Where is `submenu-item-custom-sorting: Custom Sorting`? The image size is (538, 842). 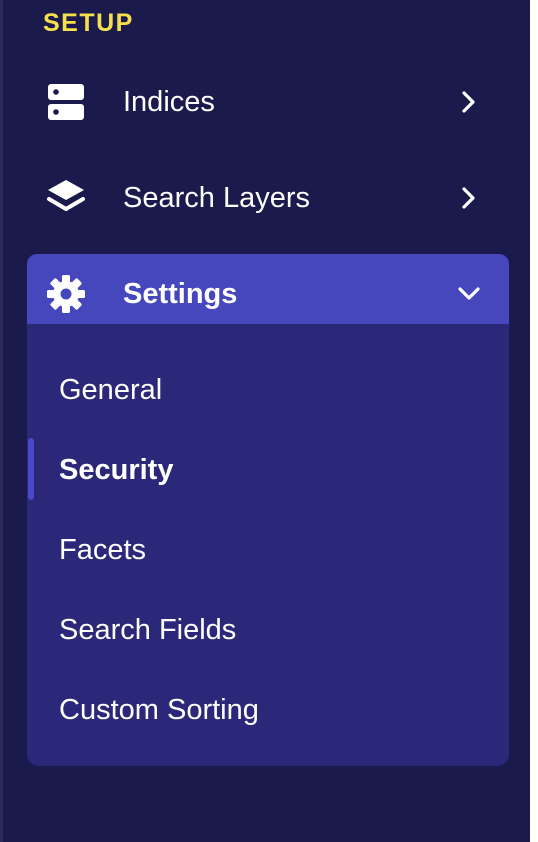
submenu-item-custom-sorting: Custom Sorting is located at coordinates (159, 710).